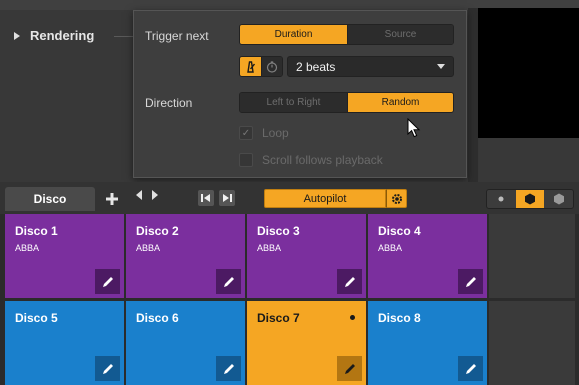 The height and width of the screenshot is (385, 579). I want to click on scroll-follows-label: Scroll follows playback, so click(322, 160).